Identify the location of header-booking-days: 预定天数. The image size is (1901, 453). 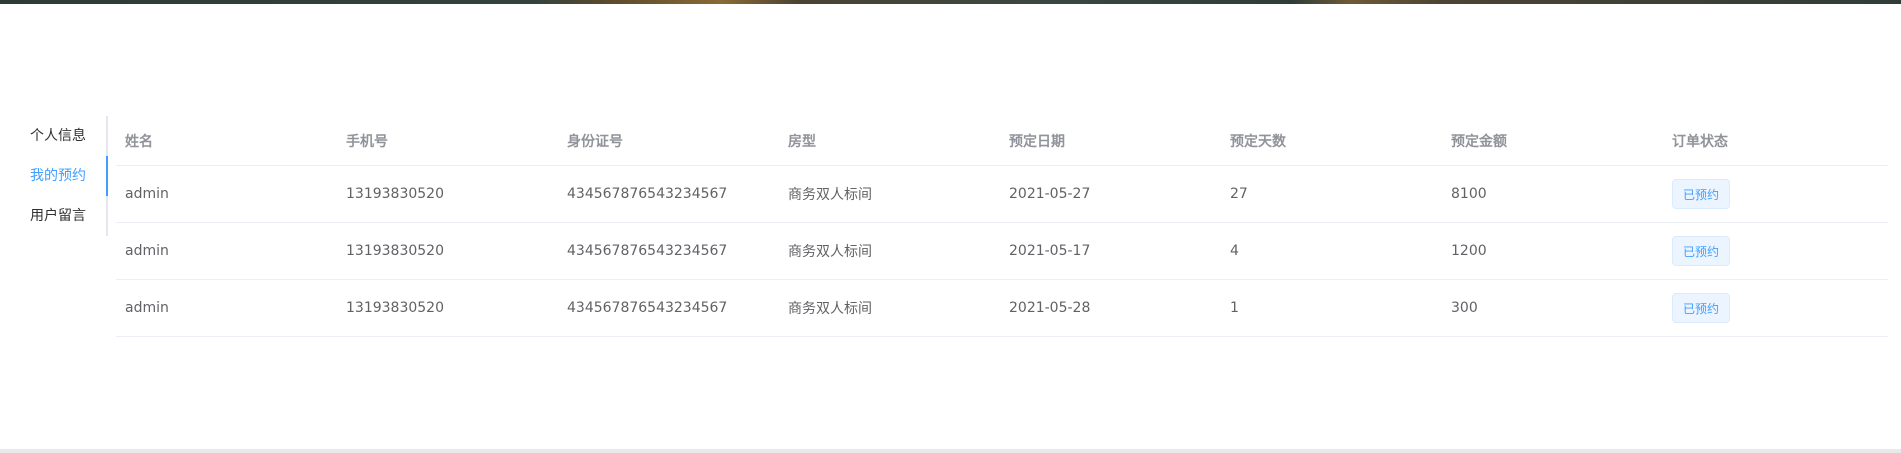
(1258, 141).